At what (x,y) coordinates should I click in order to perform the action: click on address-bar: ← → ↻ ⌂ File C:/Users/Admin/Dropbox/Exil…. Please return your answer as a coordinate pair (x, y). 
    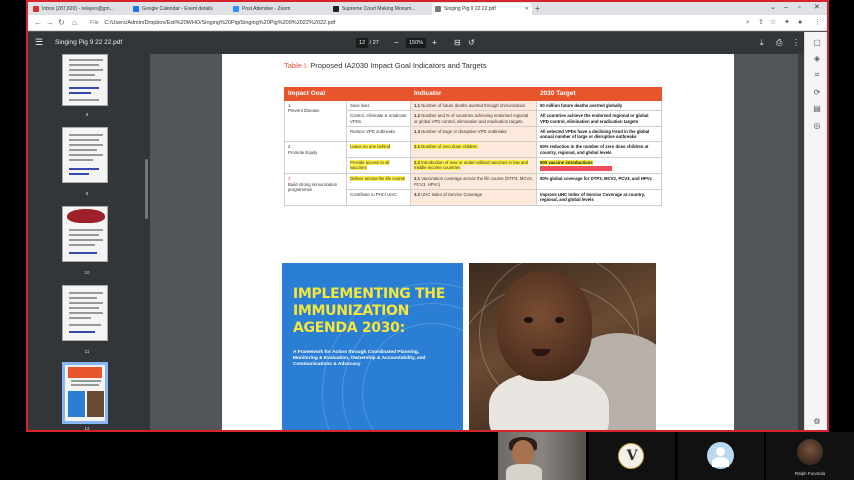
    Looking at the image, I should click on (427, 23).